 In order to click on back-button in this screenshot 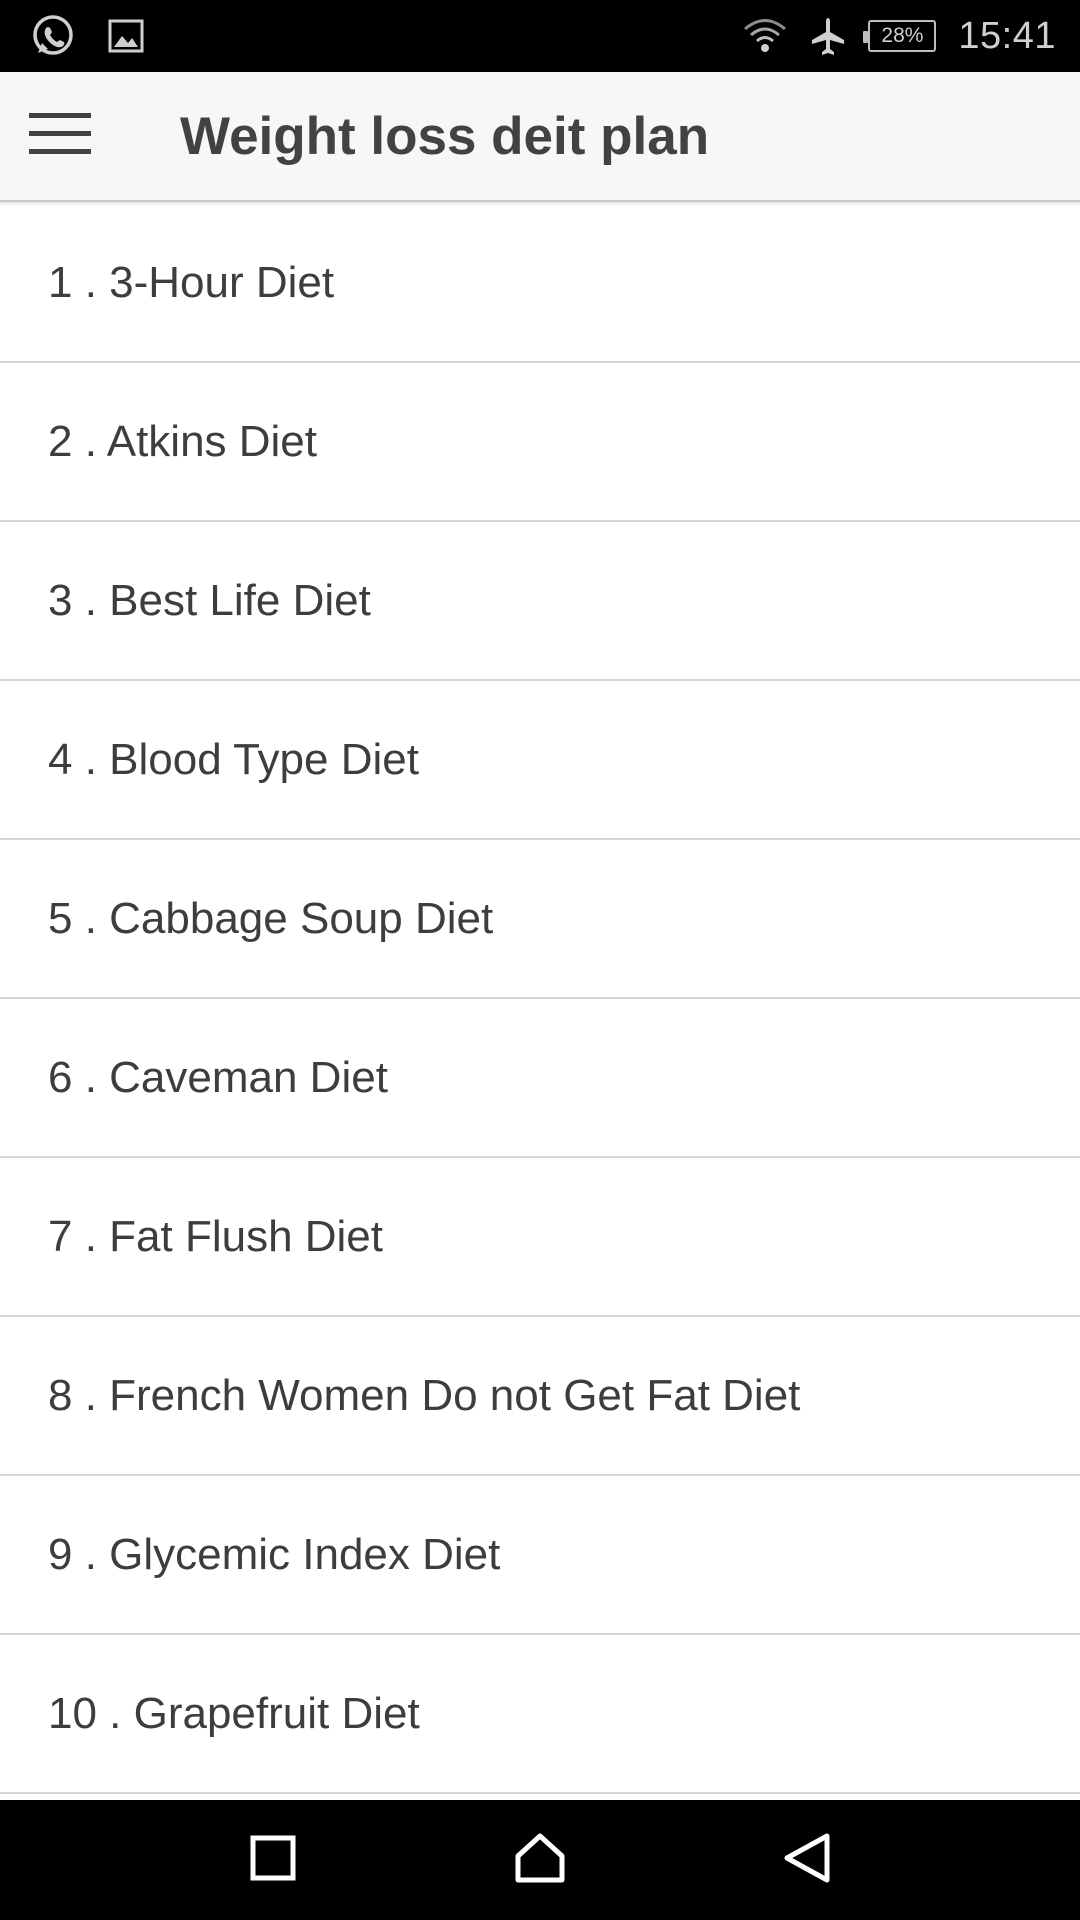, I will do `click(807, 1860)`.